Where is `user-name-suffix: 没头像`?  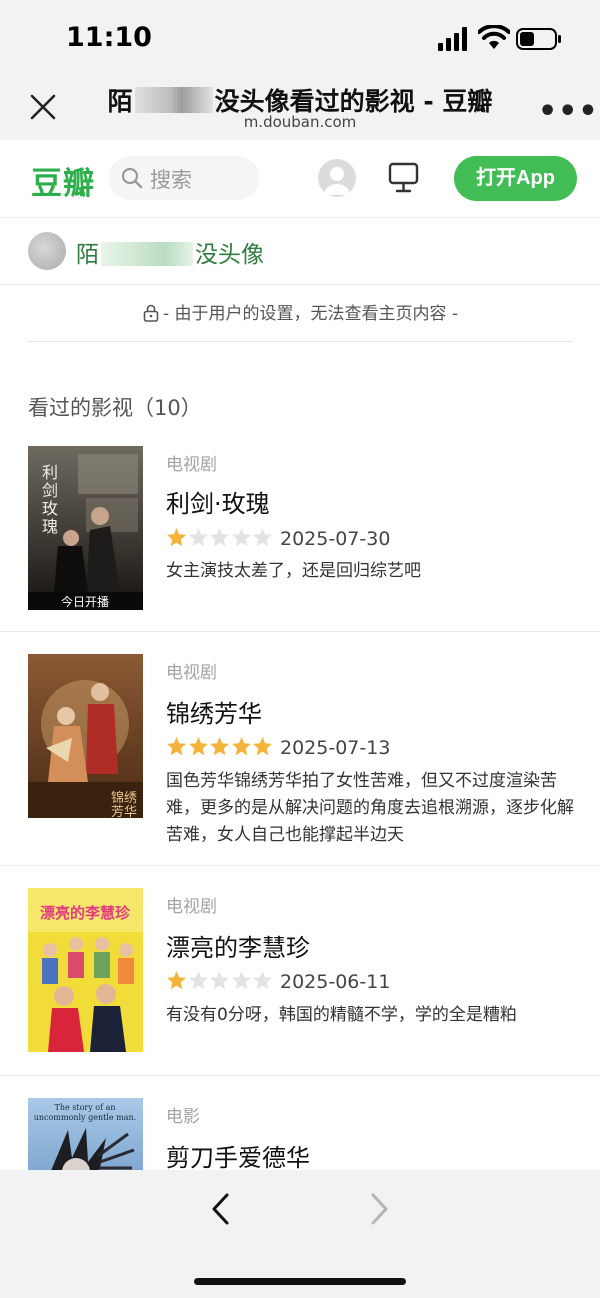
user-name-suffix: 没头像 is located at coordinates (229, 255).